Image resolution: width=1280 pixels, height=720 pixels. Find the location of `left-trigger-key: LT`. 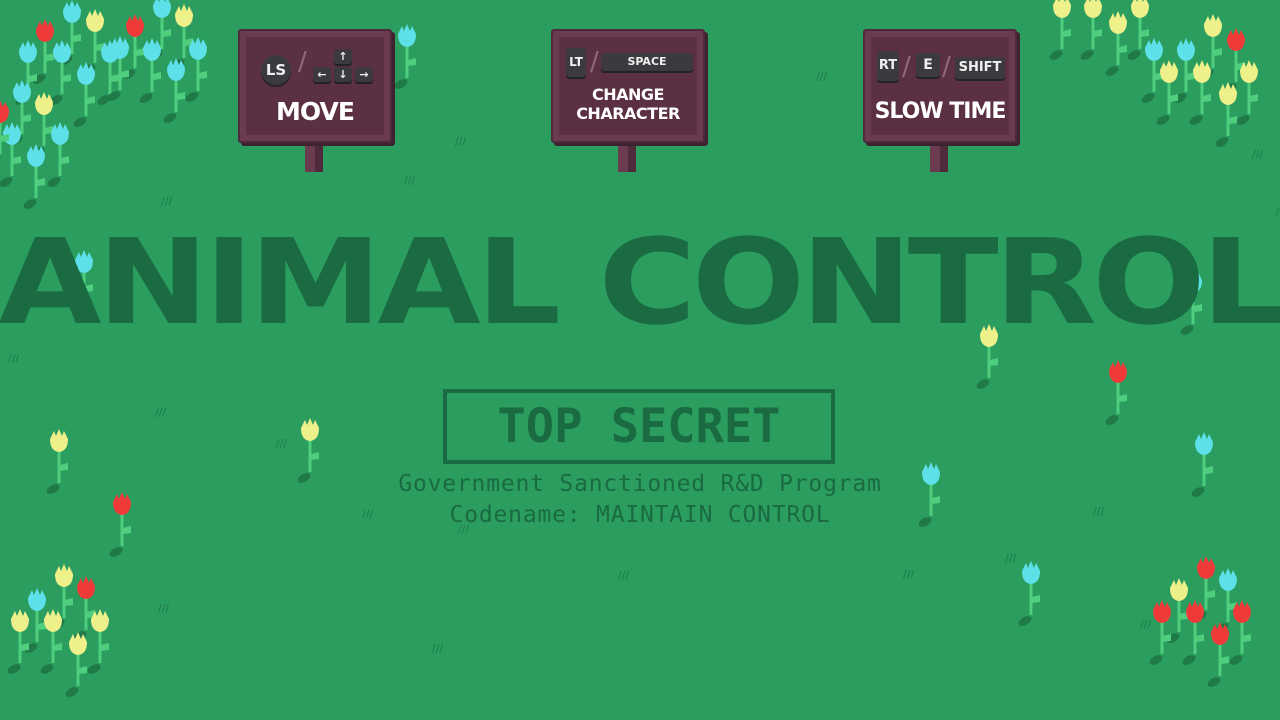

left-trigger-key: LT is located at coordinates (576, 62).